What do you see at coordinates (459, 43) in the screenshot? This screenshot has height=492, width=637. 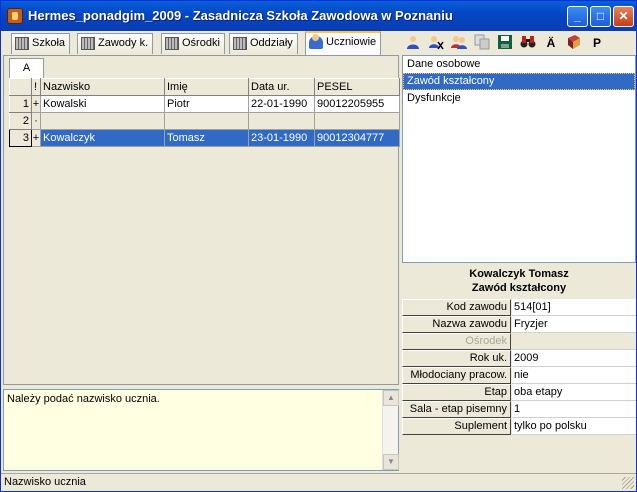 I see `move-users-icon` at bounding box center [459, 43].